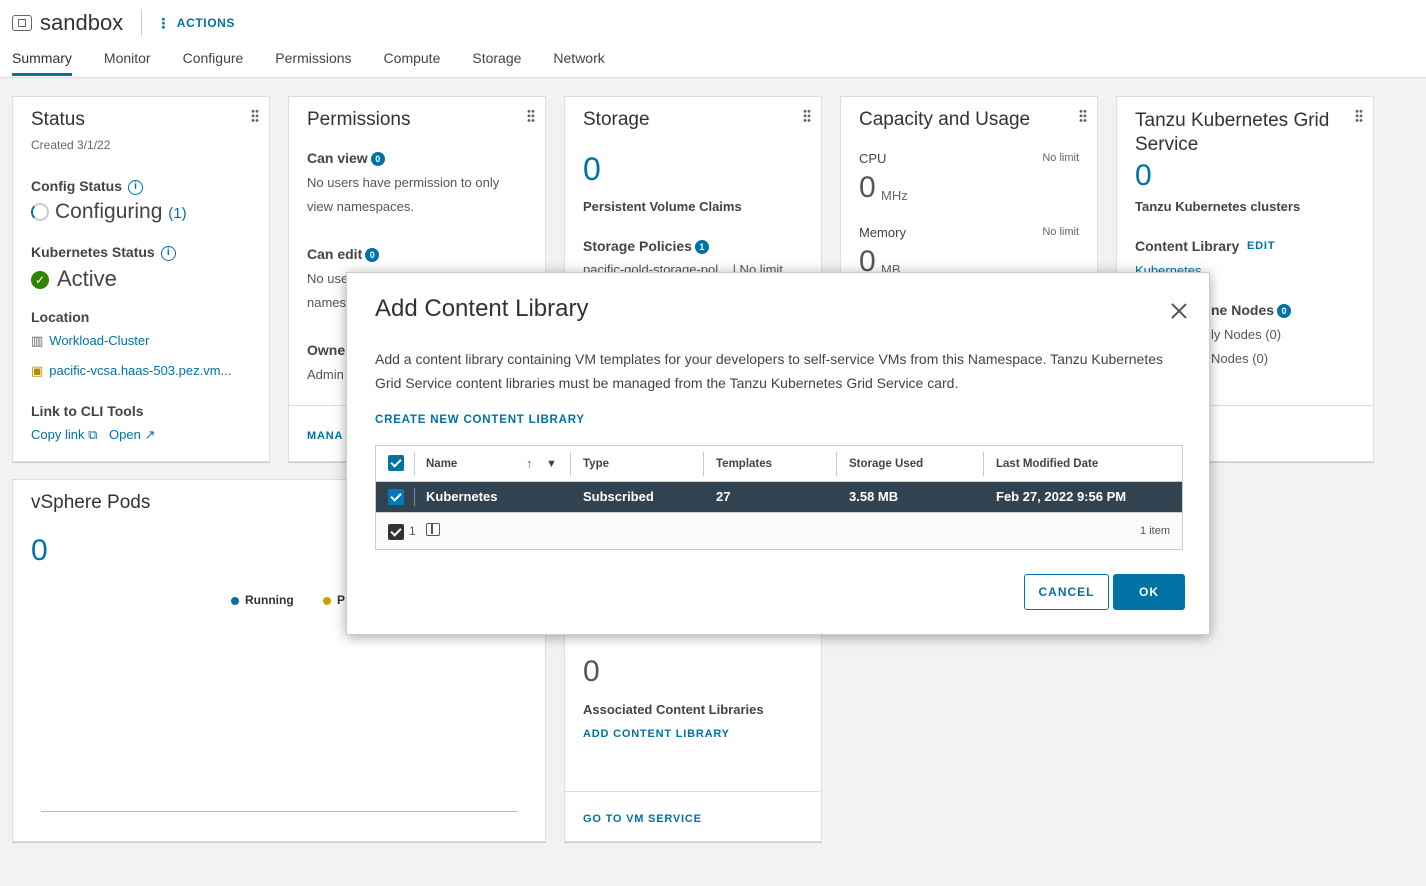 The image size is (1426, 886). What do you see at coordinates (396, 497) in the screenshot?
I see `row-checkbox` at bounding box center [396, 497].